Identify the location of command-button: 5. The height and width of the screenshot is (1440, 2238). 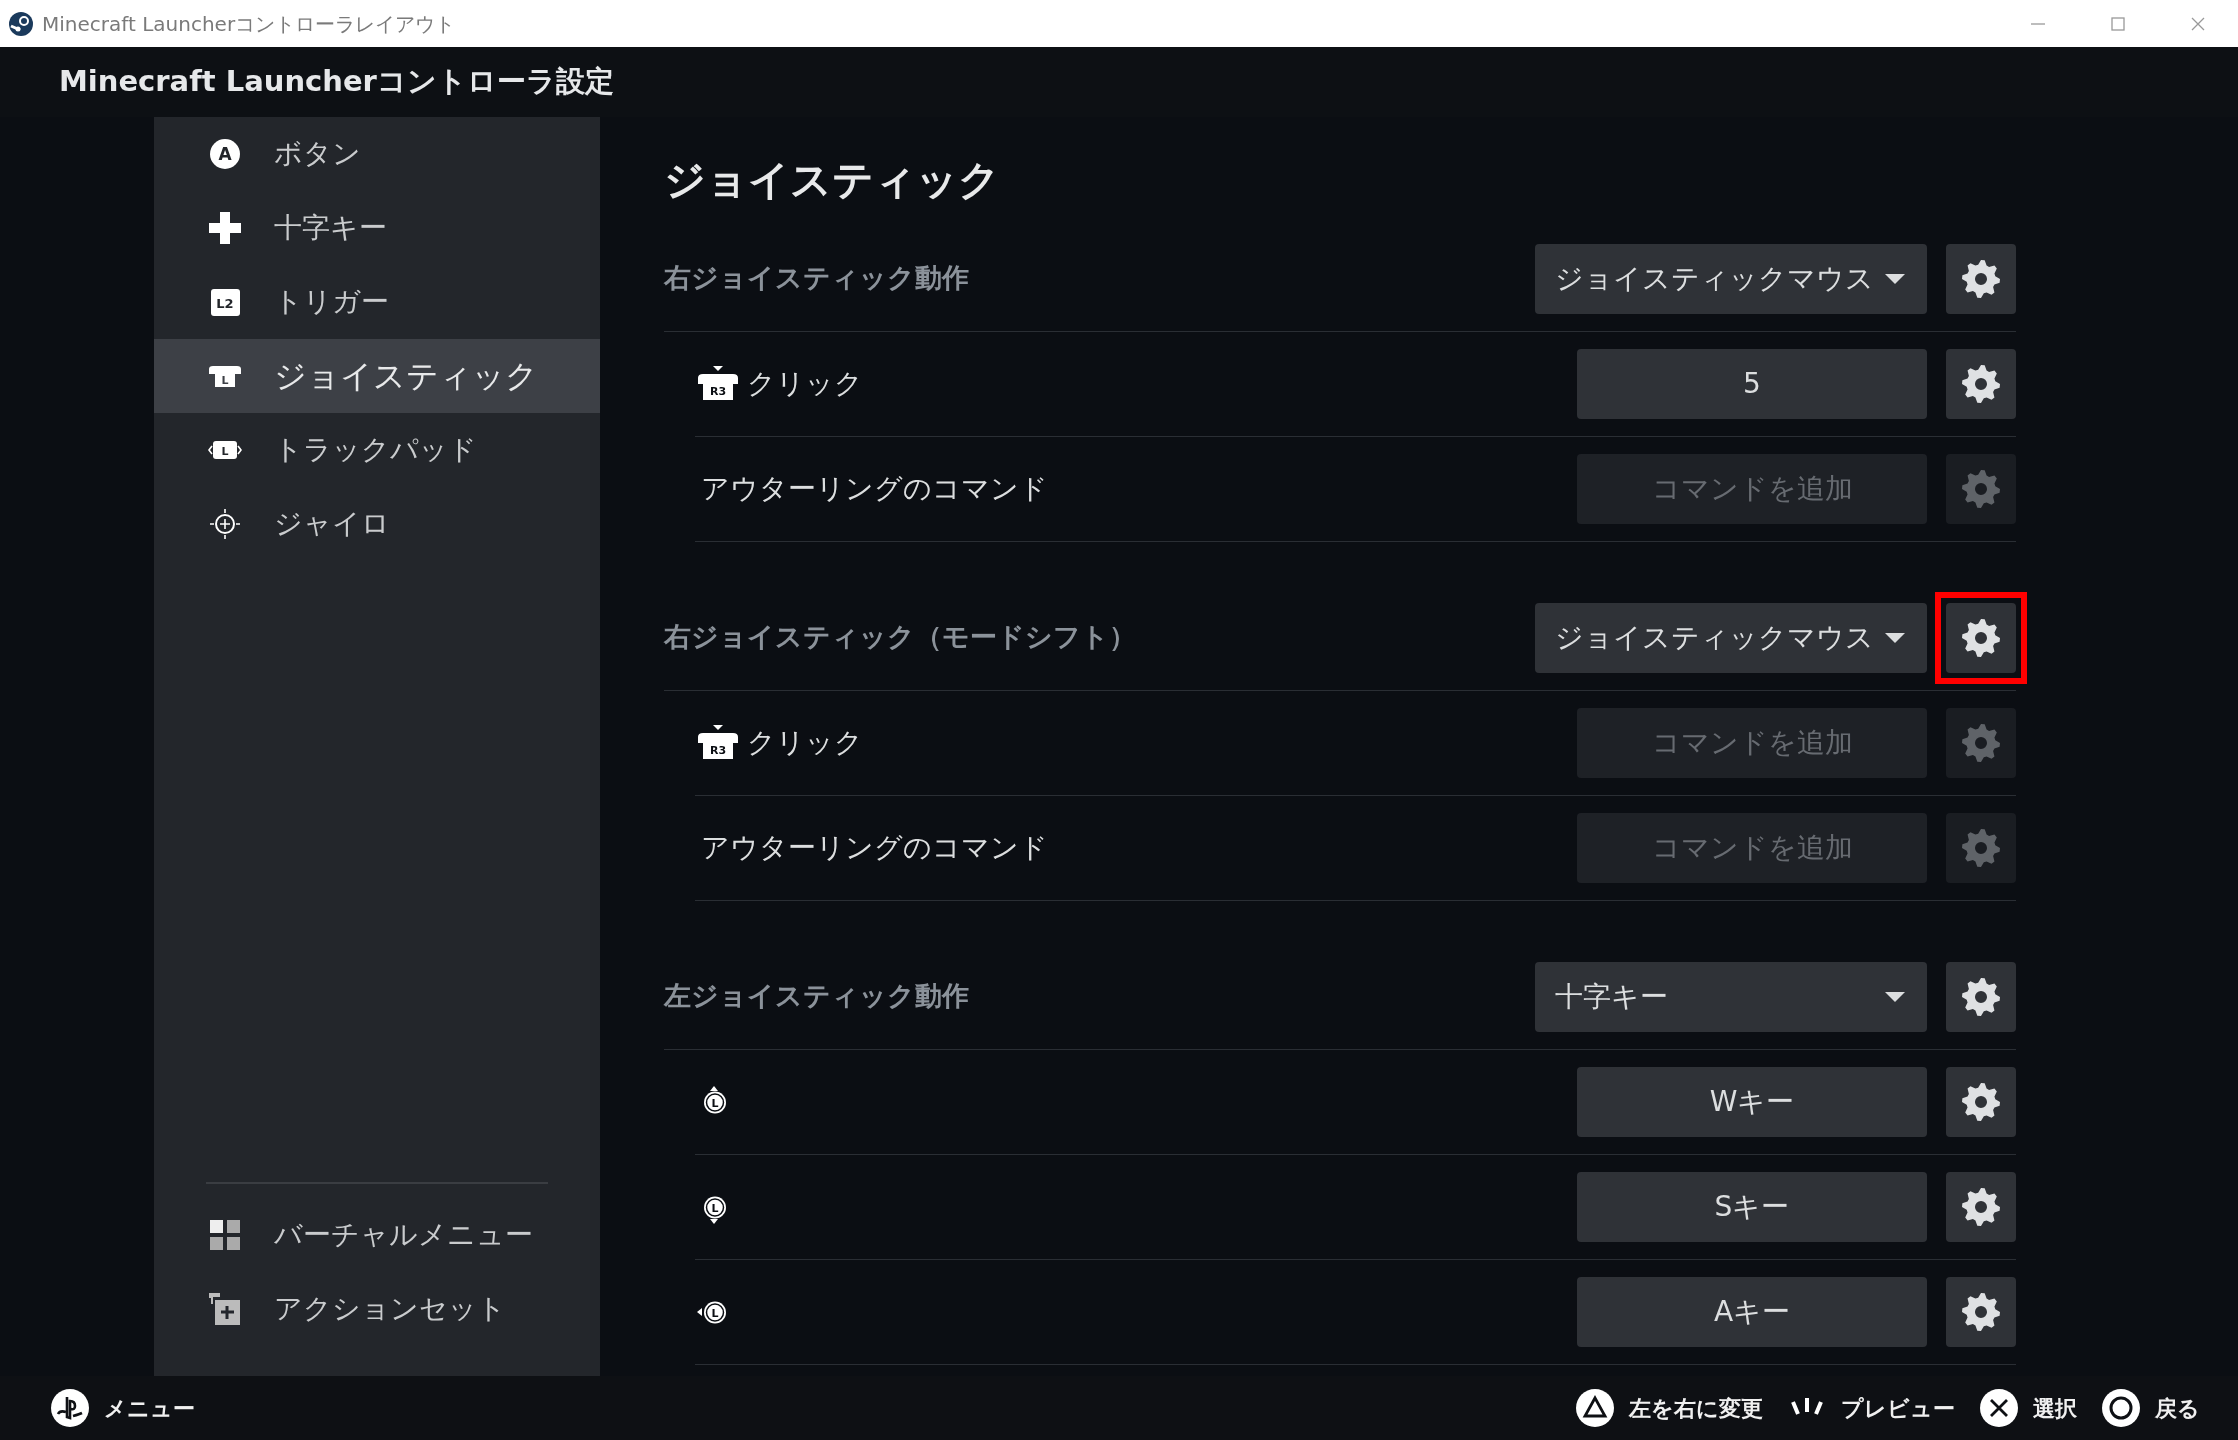
(1752, 383).